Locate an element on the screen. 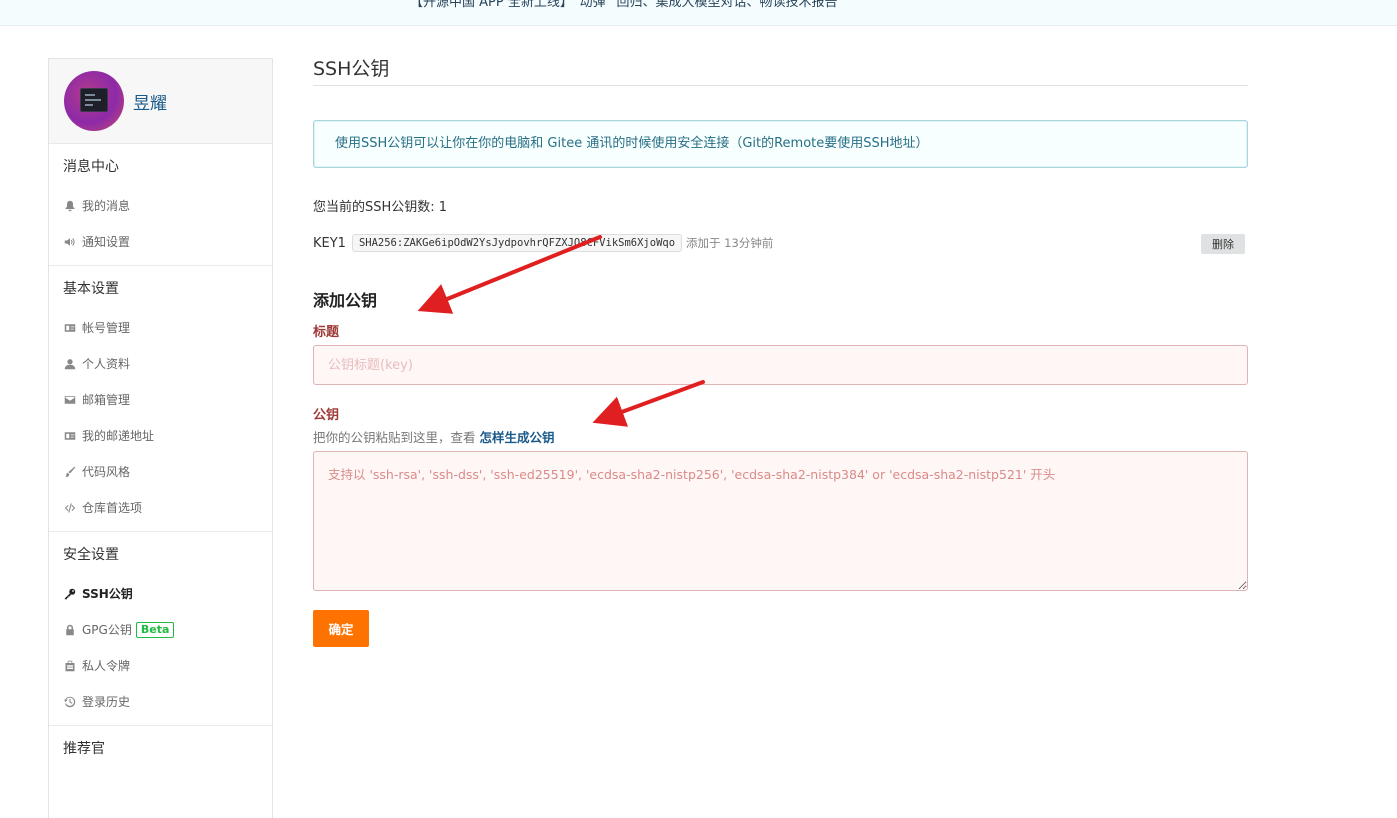 The width and height of the screenshot is (1397, 818). hint-text: 把你的公钥粘贴到这里，查看 is located at coordinates (394, 437).